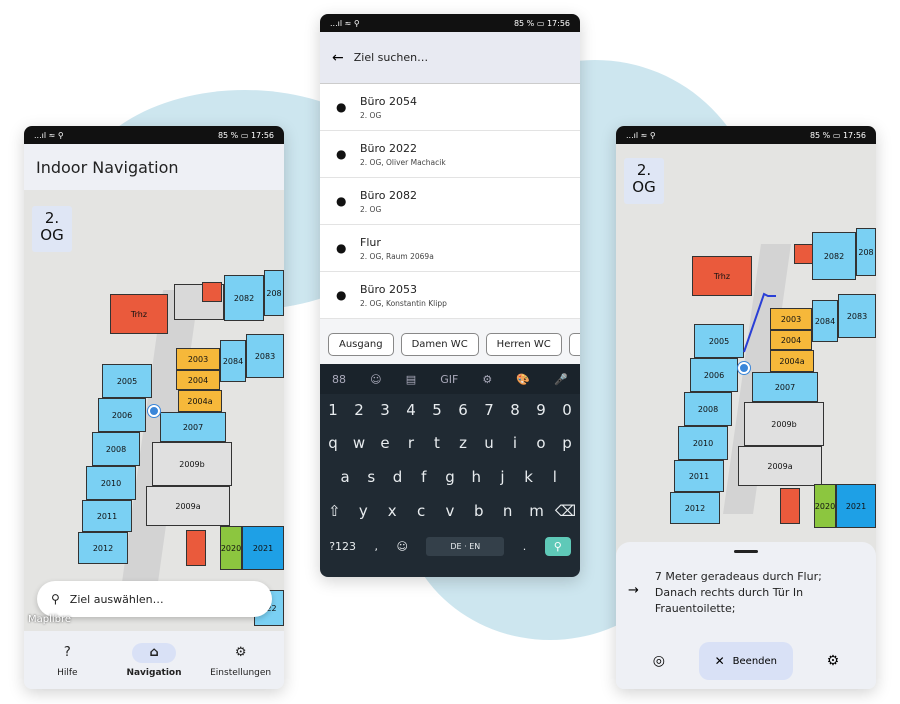  What do you see at coordinates (479, 511) in the screenshot?
I see `key-b: b` at bounding box center [479, 511].